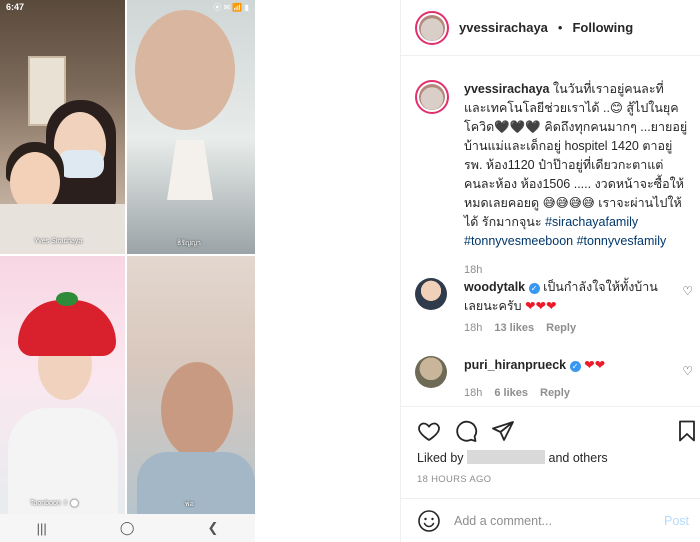 The width and height of the screenshot is (700, 542). What do you see at coordinates (54, 503) in the screenshot?
I see `tile-label: Toonboon ✌ ⬤` at bounding box center [54, 503].